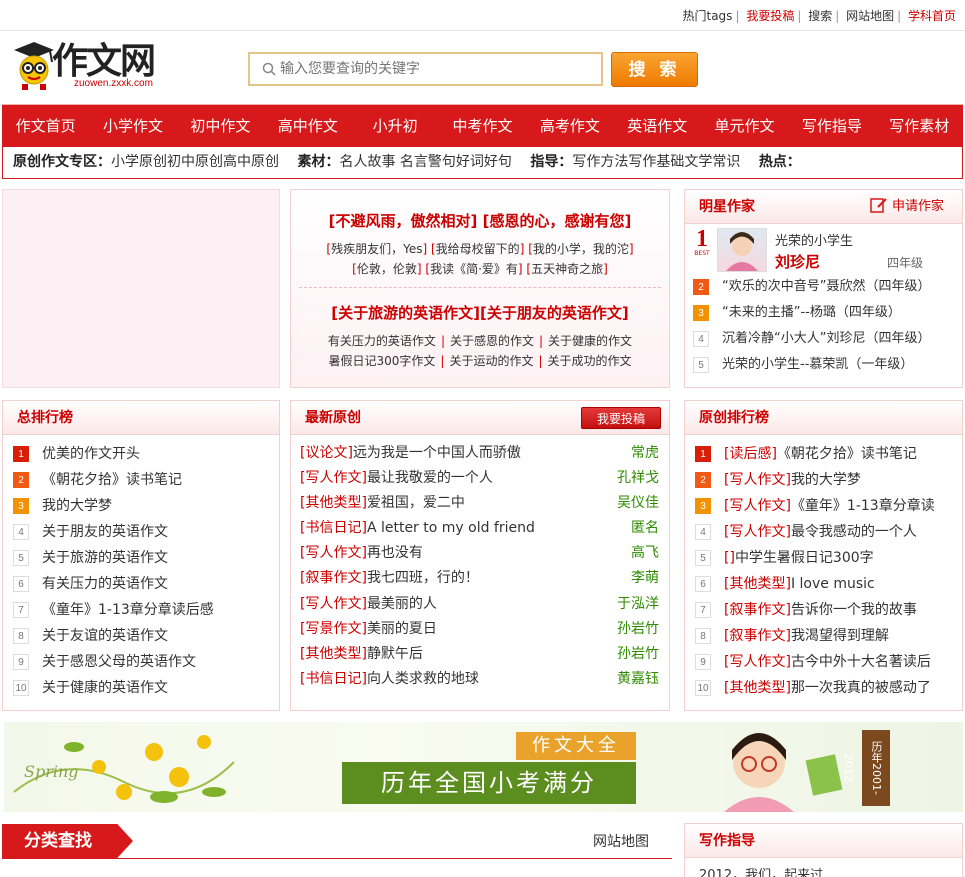  I want to click on sitemap-link: 网站地图, so click(621, 841).